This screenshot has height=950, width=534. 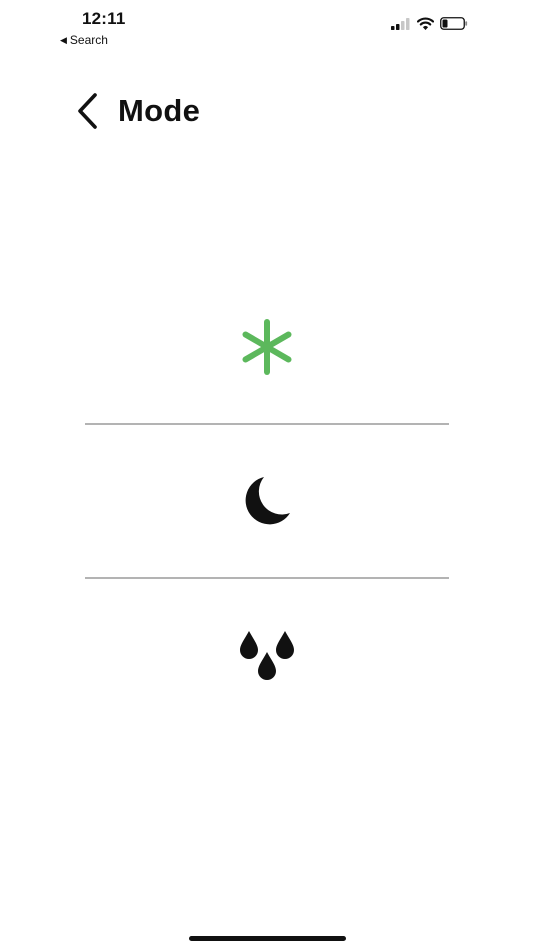 I want to click on page-header: Mode, so click(x=138, y=111).